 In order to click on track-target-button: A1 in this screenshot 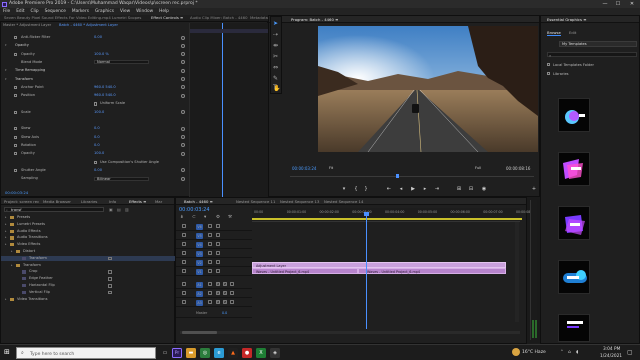, I will do `click(199, 285)`.